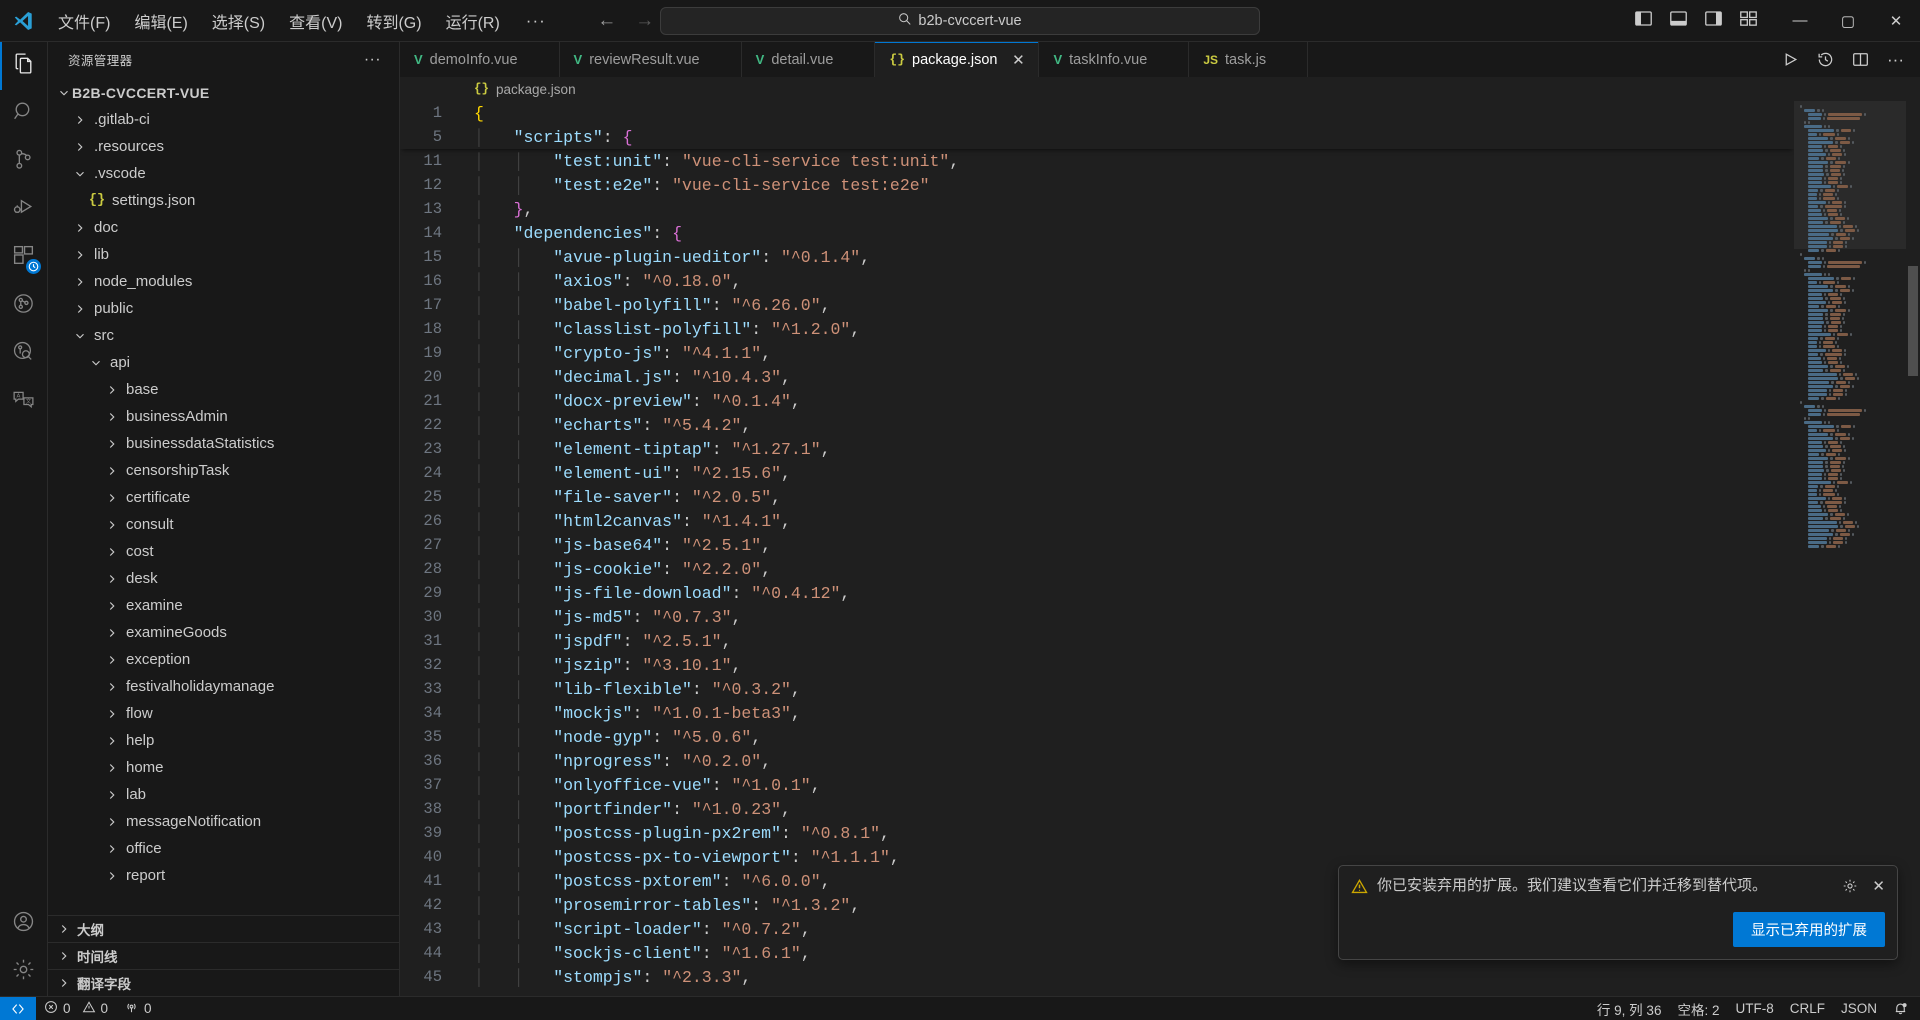 This screenshot has height=1020, width=1920. I want to click on window-close-button: ✕, so click(1896, 21).